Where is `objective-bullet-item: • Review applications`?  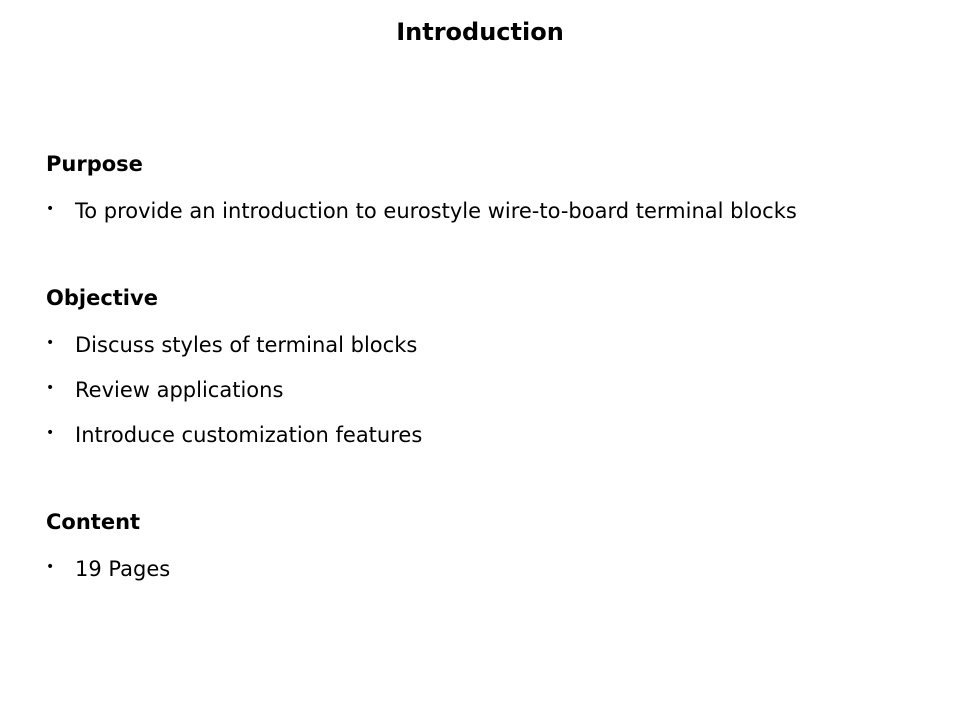
objective-bullet-item: • Review applications is located at coordinates (164, 389).